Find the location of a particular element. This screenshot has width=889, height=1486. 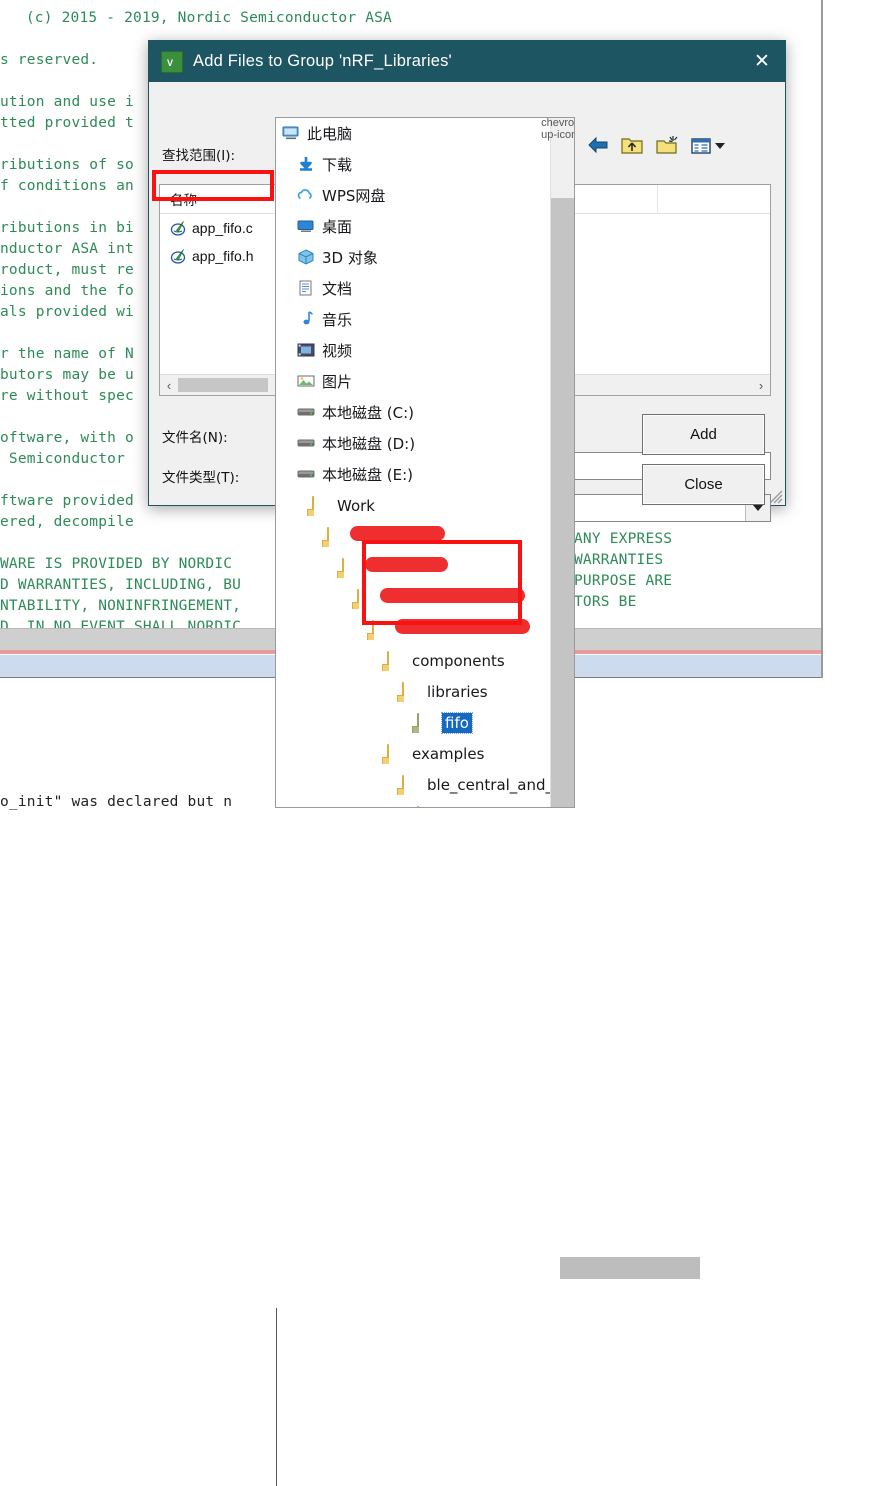

dropdown-item: fifo is located at coordinates (414, 722).